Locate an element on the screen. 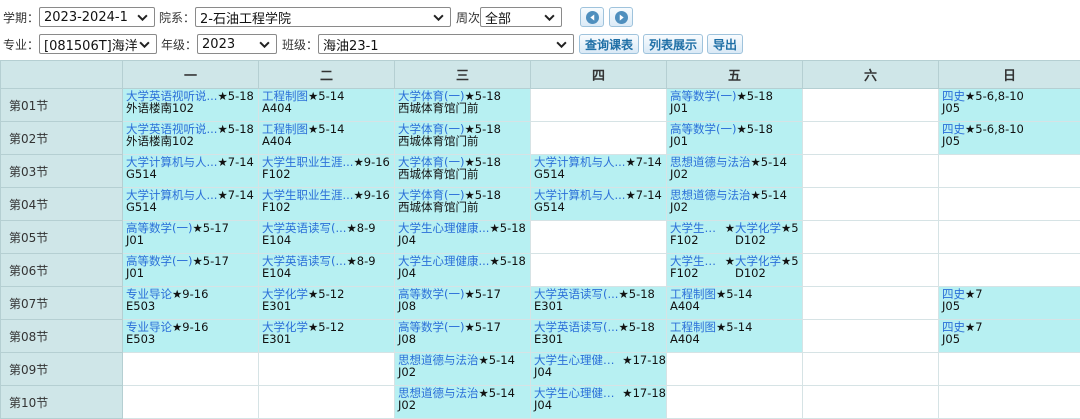 The image size is (1080, 419). day-header: 六 is located at coordinates (871, 75).